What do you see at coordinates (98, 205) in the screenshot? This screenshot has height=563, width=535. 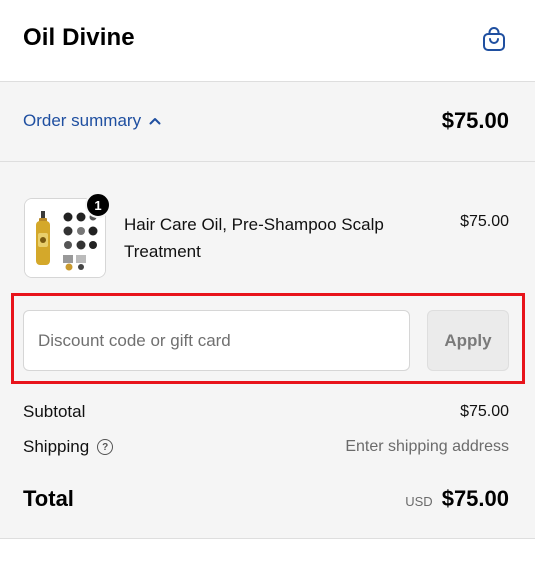 I see `quantity-badge: 1` at bounding box center [98, 205].